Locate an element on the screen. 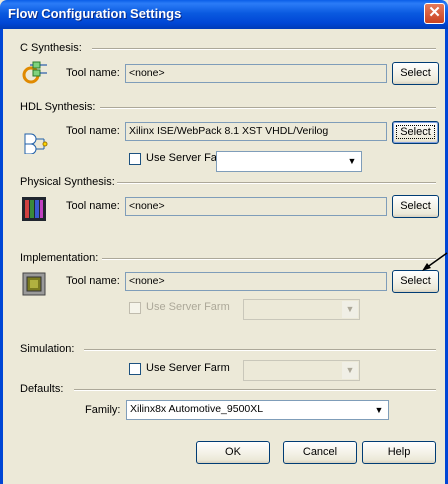 This screenshot has height=484, width=448. section-label-physical-synthesis: Physical Synthesis: is located at coordinates (67, 182).